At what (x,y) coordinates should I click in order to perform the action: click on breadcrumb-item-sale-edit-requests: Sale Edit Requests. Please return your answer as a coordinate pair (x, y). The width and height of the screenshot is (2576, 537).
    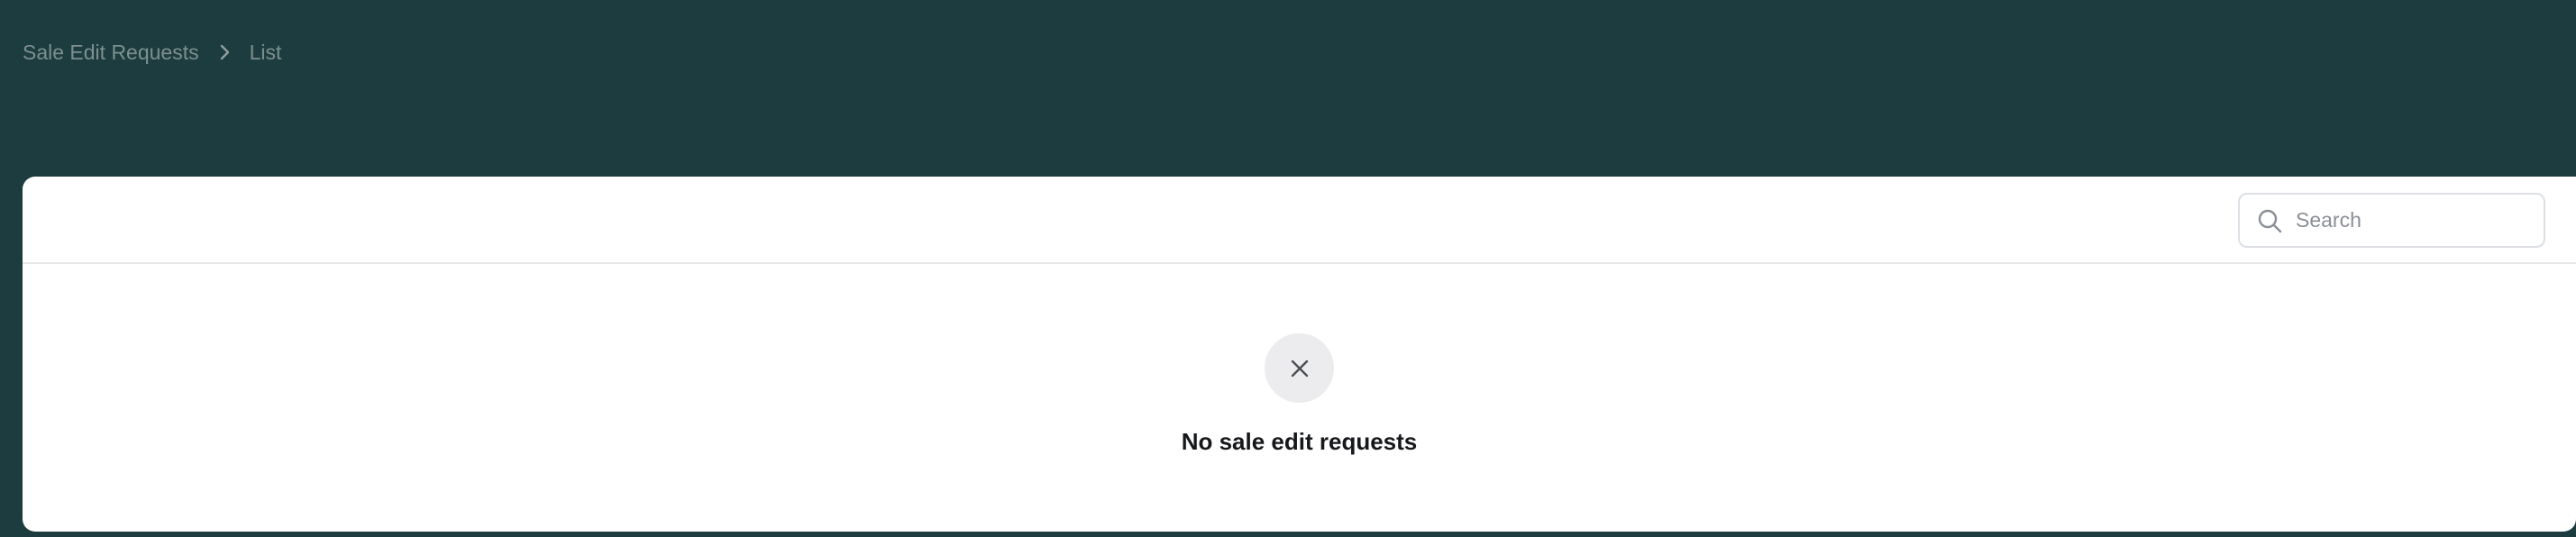
    Looking at the image, I should click on (111, 53).